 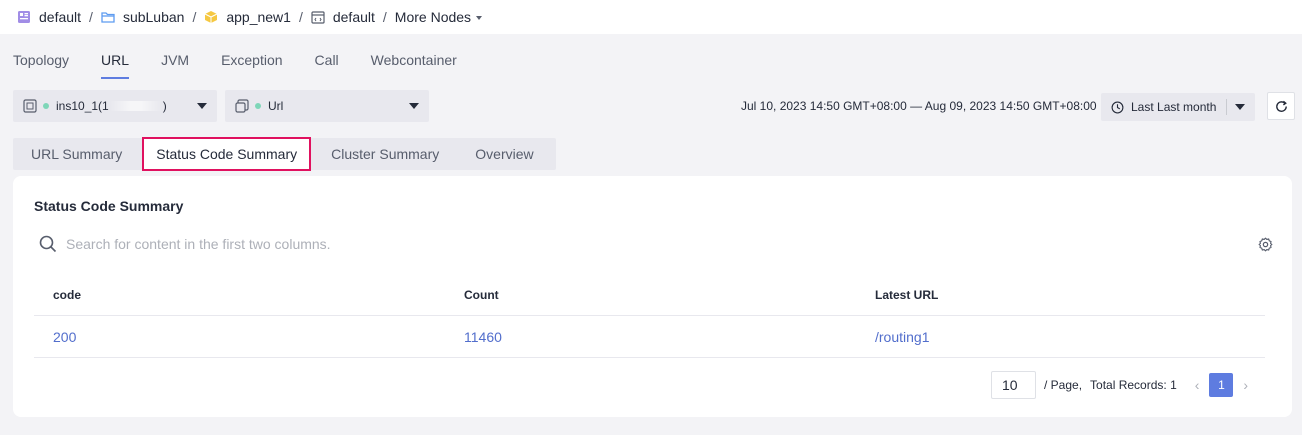 I want to click on search-icon, so click(x=48, y=244).